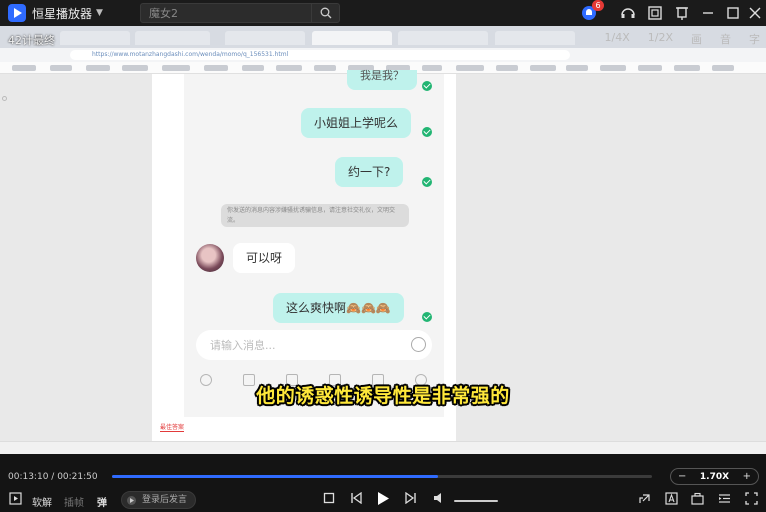 This screenshot has height=512, width=766. I want to click on screenshot-icon, so click(655, 13).